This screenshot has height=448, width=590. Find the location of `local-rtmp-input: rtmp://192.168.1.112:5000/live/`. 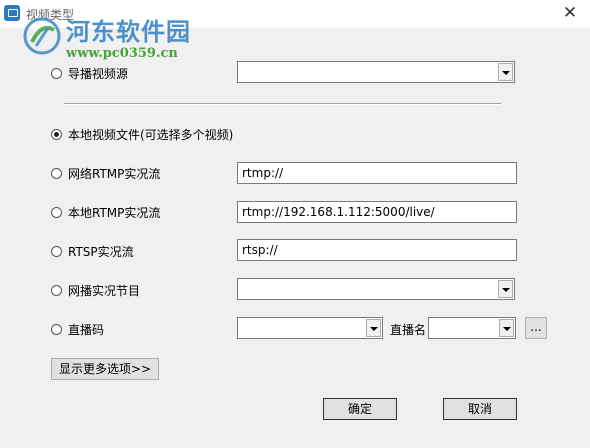

local-rtmp-input: rtmp://192.168.1.112:5000/live/ is located at coordinates (377, 212).